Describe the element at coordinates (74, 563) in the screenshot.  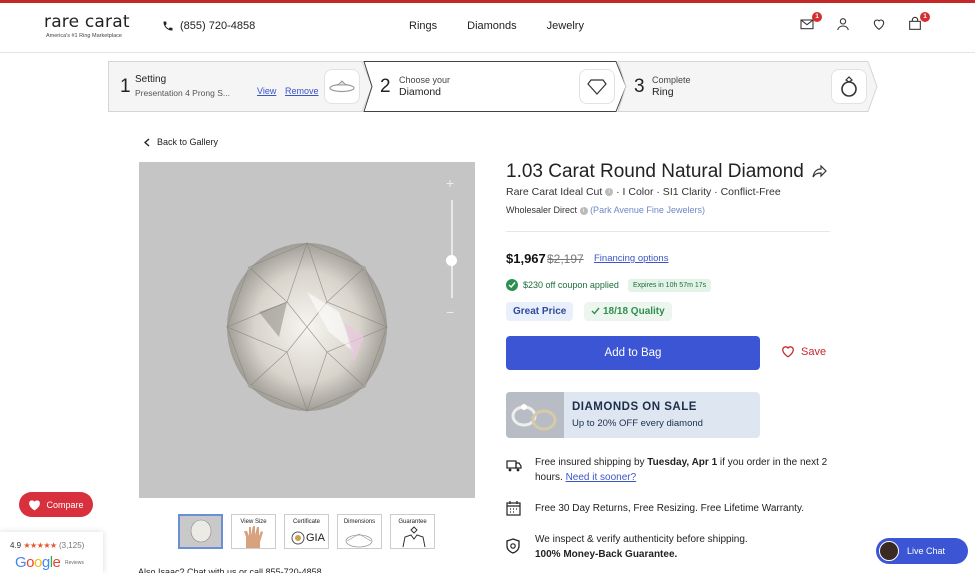
I see `reviews-label: Reviews` at that location.